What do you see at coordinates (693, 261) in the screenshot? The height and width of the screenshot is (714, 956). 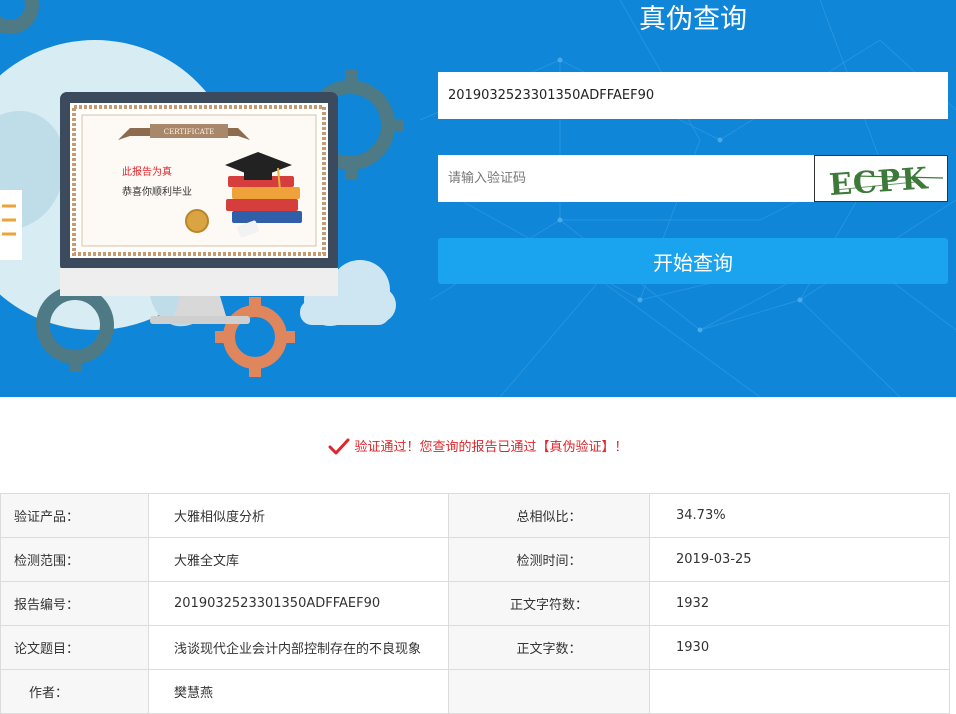 I see `start-query-button: 开始查询` at bounding box center [693, 261].